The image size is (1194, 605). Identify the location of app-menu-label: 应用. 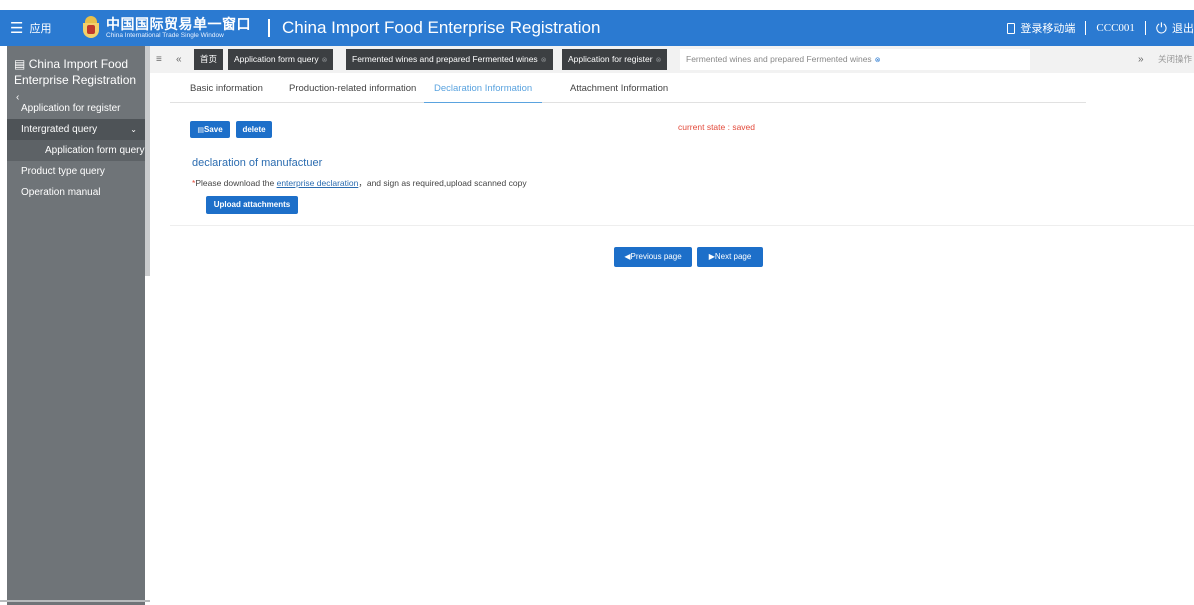
(40, 29).